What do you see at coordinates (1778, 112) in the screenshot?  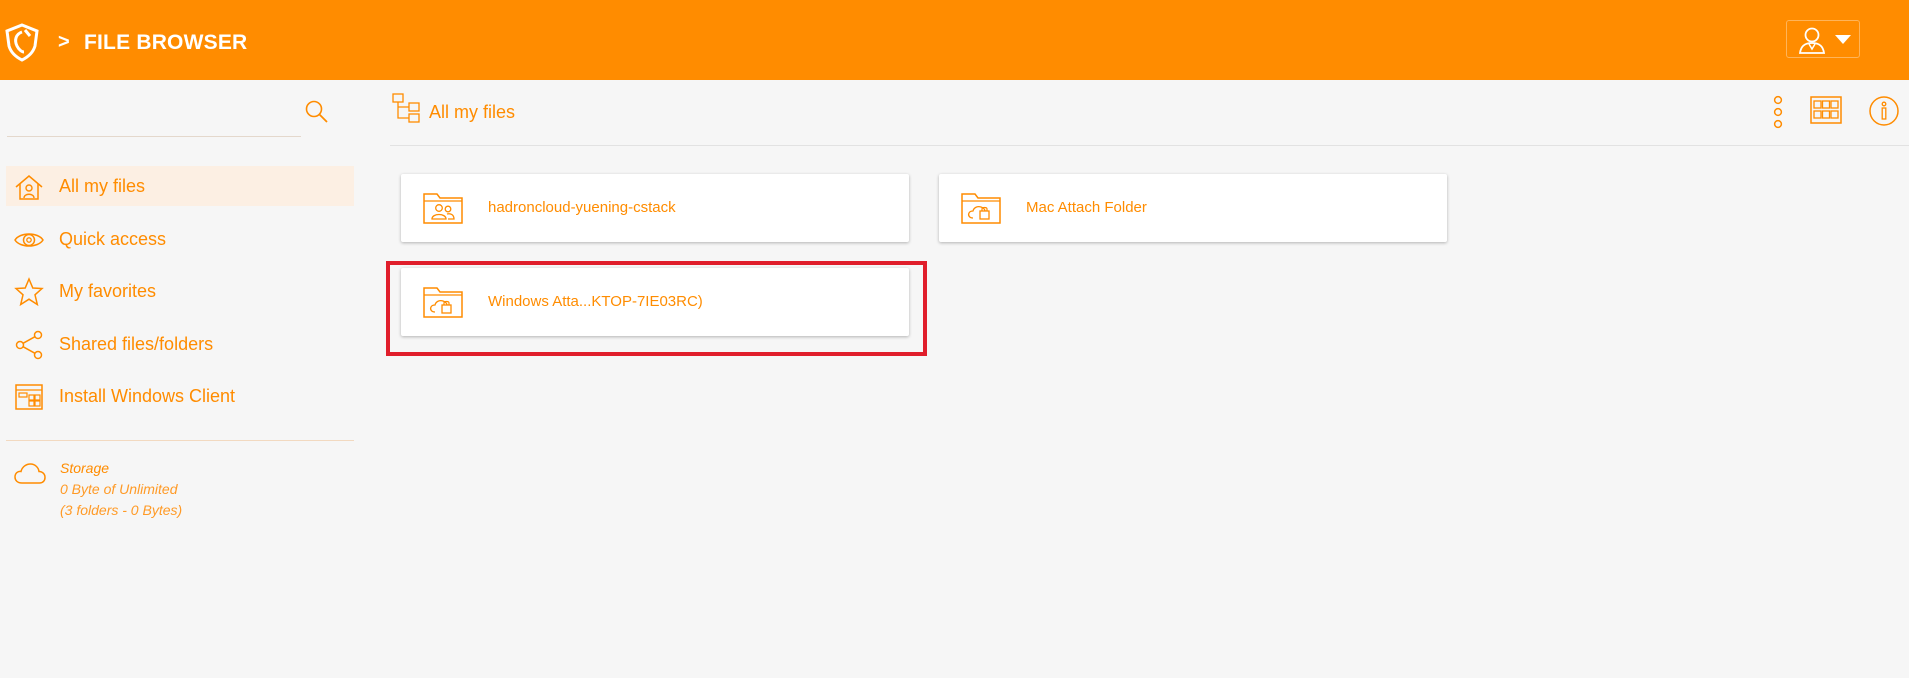 I see `more-options-icon` at bounding box center [1778, 112].